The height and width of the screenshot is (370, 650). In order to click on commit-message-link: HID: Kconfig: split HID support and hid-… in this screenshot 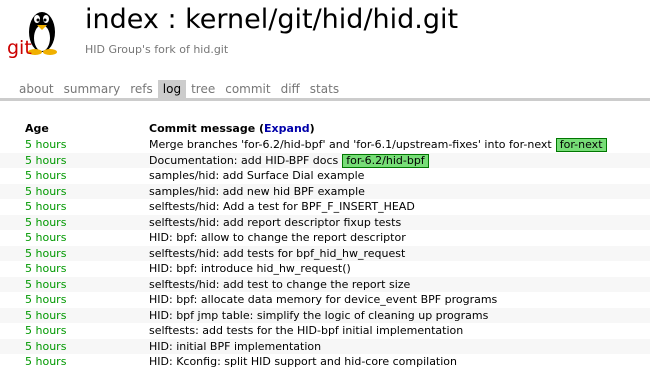, I will do `click(303, 361)`.